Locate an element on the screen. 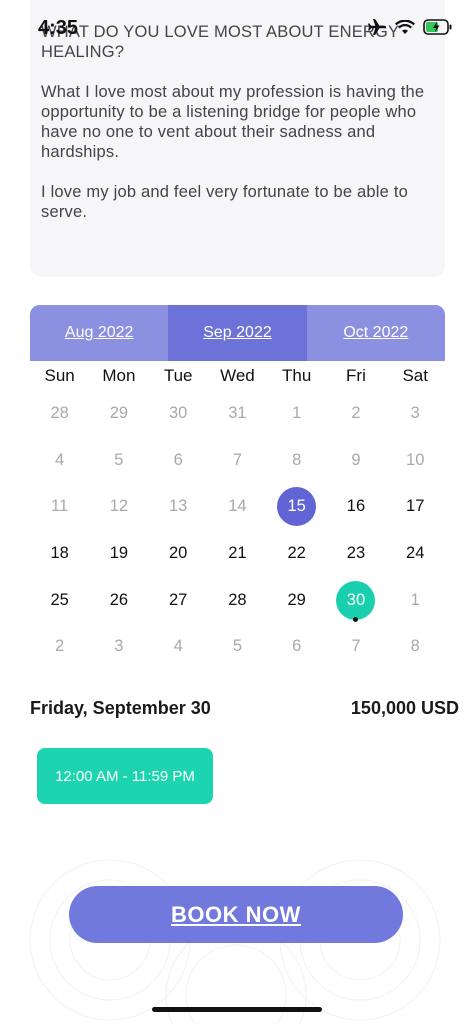  weekday-label: Wed is located at coordinates (237, 375).